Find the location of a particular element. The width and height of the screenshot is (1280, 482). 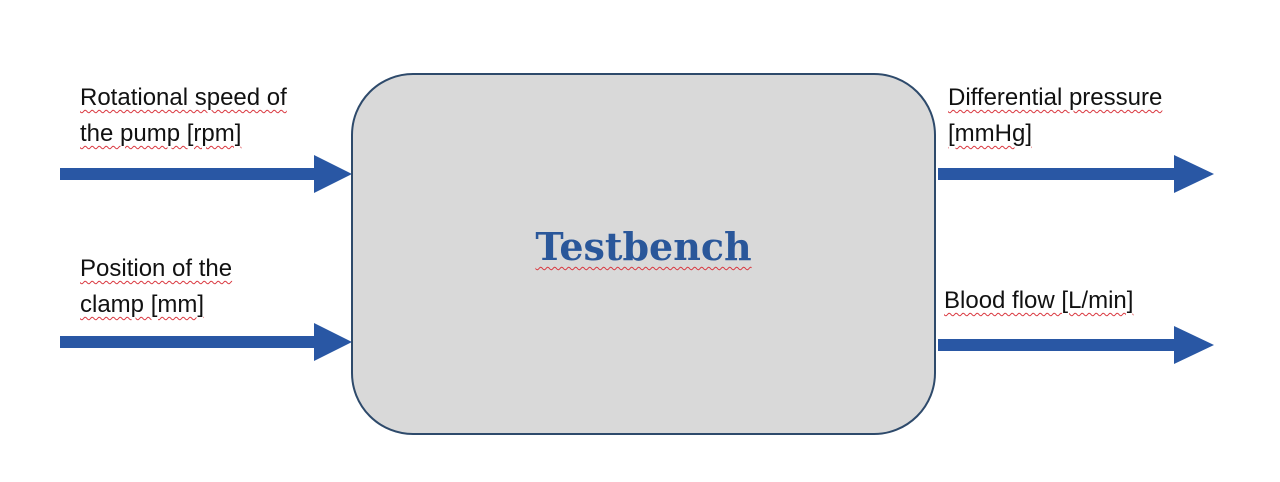

input-label-pump-speed-line1: Rotational speed of is located at coordinates (183, 98).